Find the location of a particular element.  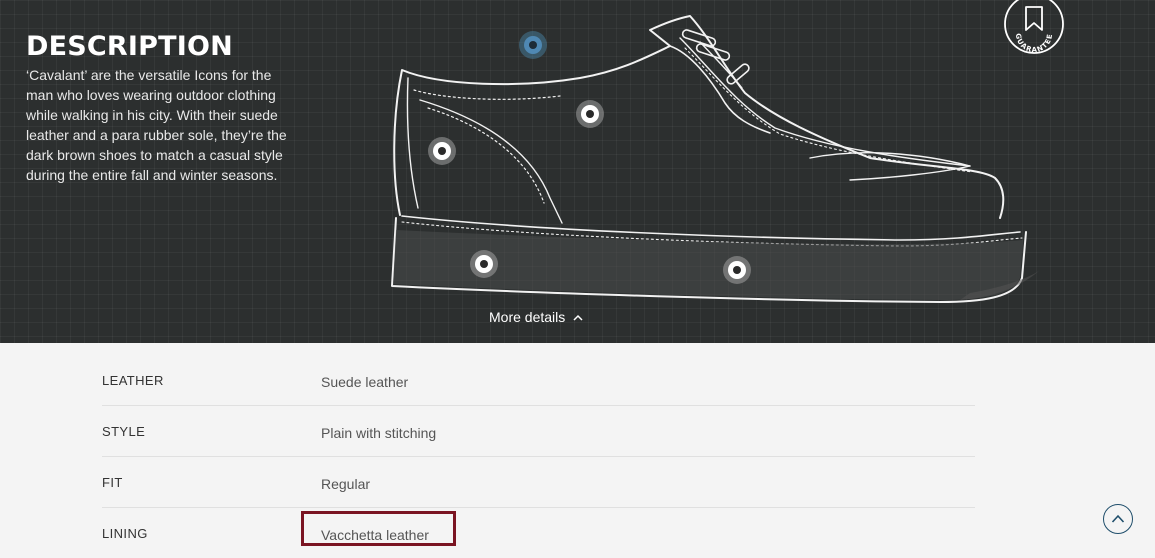

svg-text: GUARANTEE is located at coordinates (1034, 43).